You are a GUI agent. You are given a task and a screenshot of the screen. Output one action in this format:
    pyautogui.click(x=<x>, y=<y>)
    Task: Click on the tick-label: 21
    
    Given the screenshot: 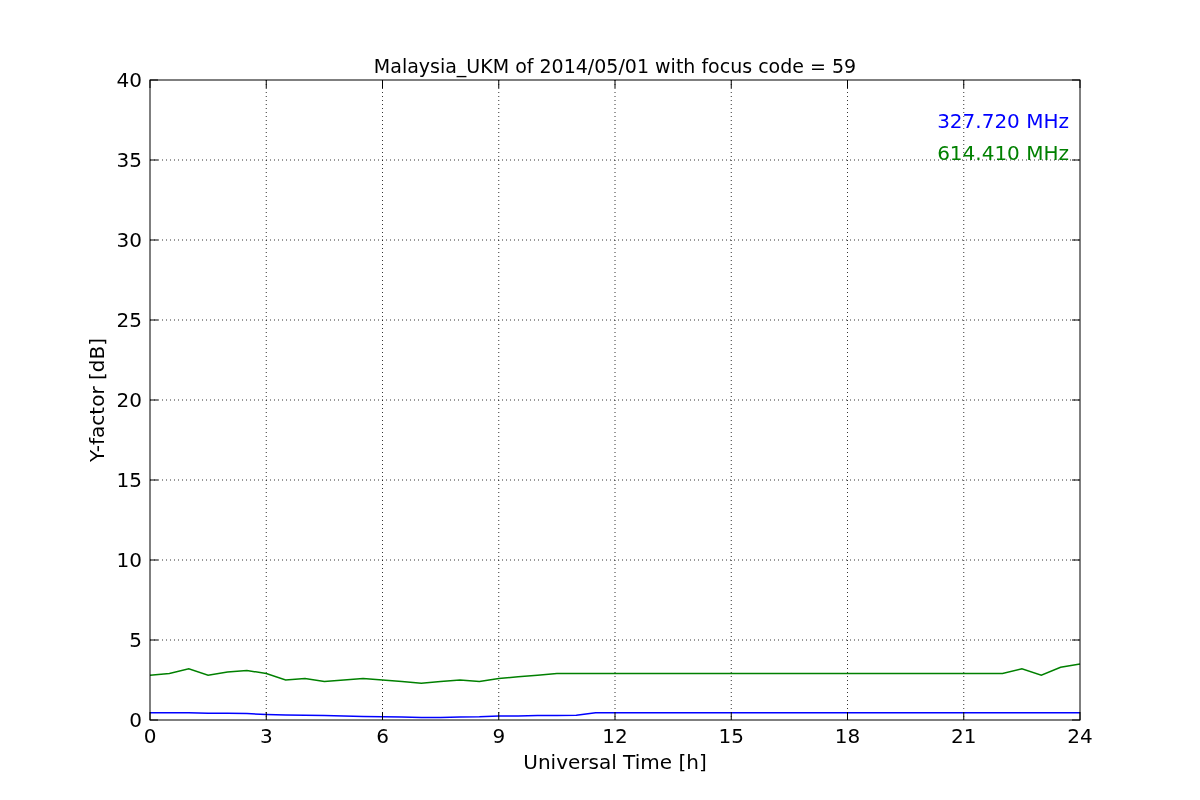 What is the action you would take?
    pyautogui.click(x=964, y=736)
    